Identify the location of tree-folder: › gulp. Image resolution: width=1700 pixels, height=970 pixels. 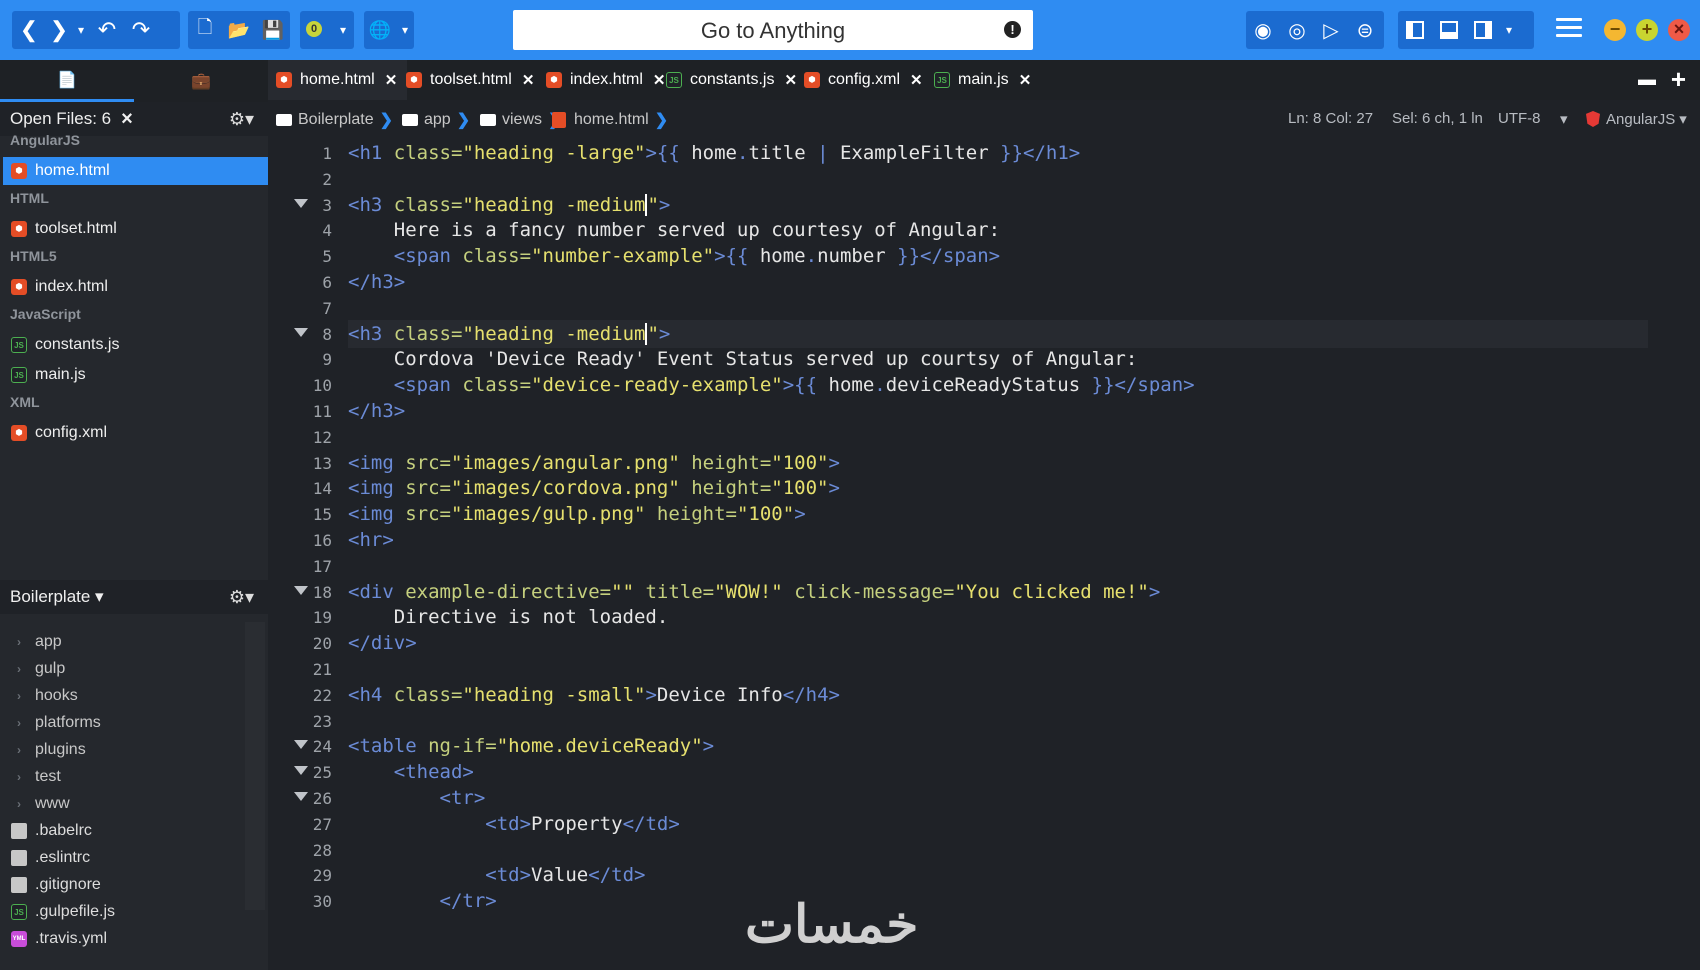
(124, 668).